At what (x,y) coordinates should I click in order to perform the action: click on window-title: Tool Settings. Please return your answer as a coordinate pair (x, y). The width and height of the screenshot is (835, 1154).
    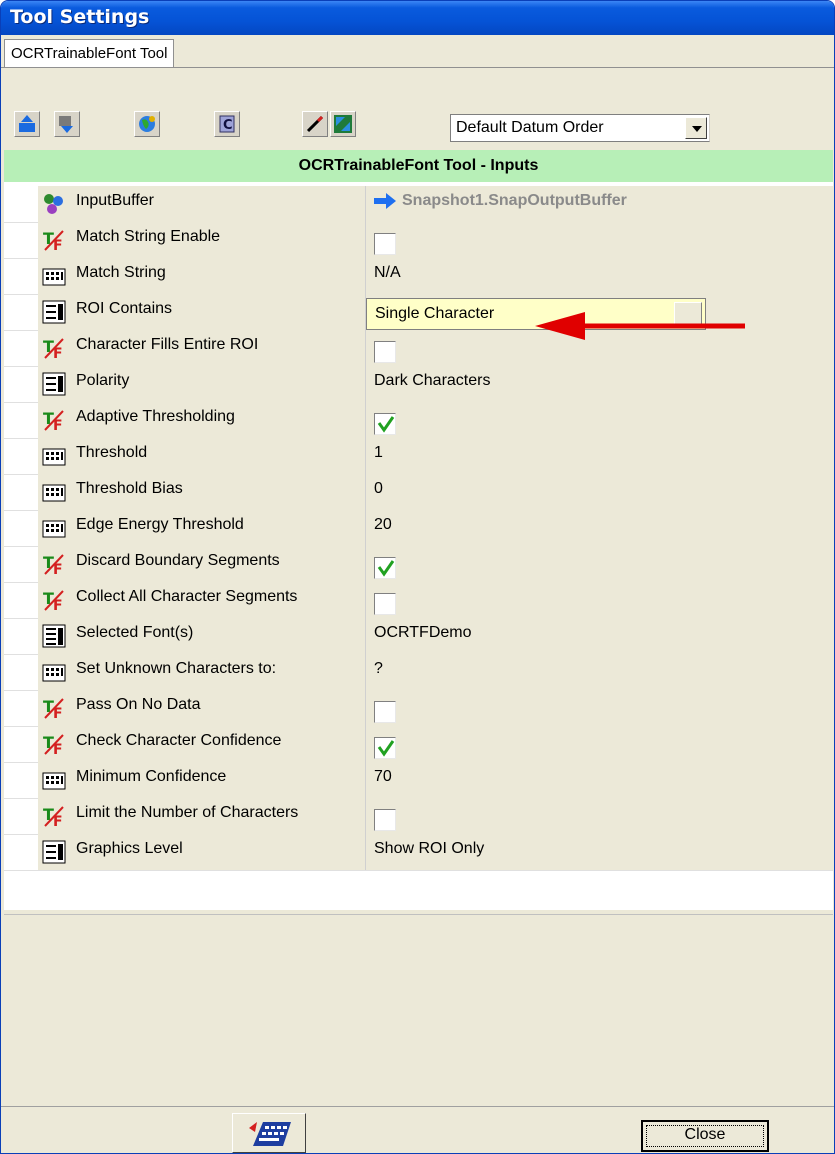
    Looking at the image, I should click on (80, 17).